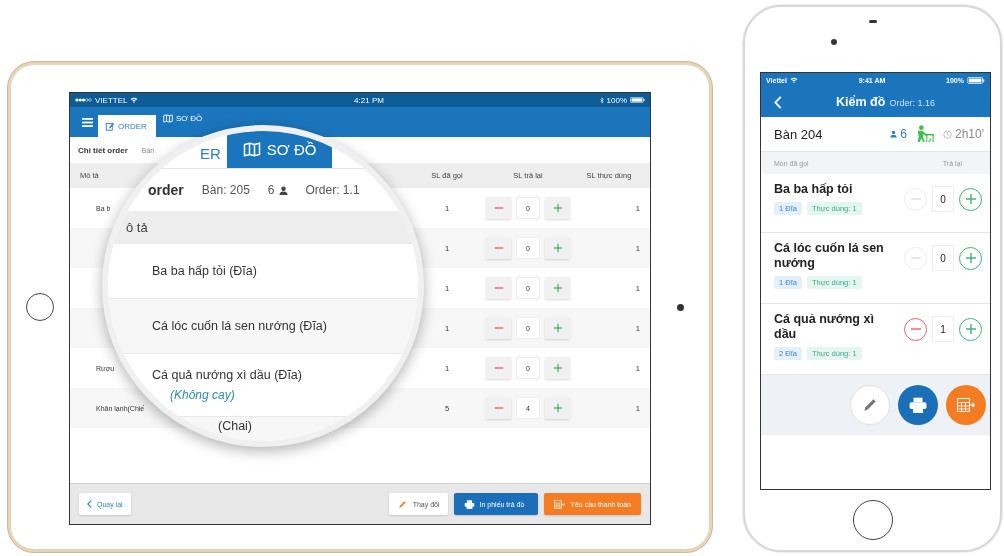 The height and width of the screenshot is (556, 1004). I want to click on bluetooth-icon, so click(601, 100).